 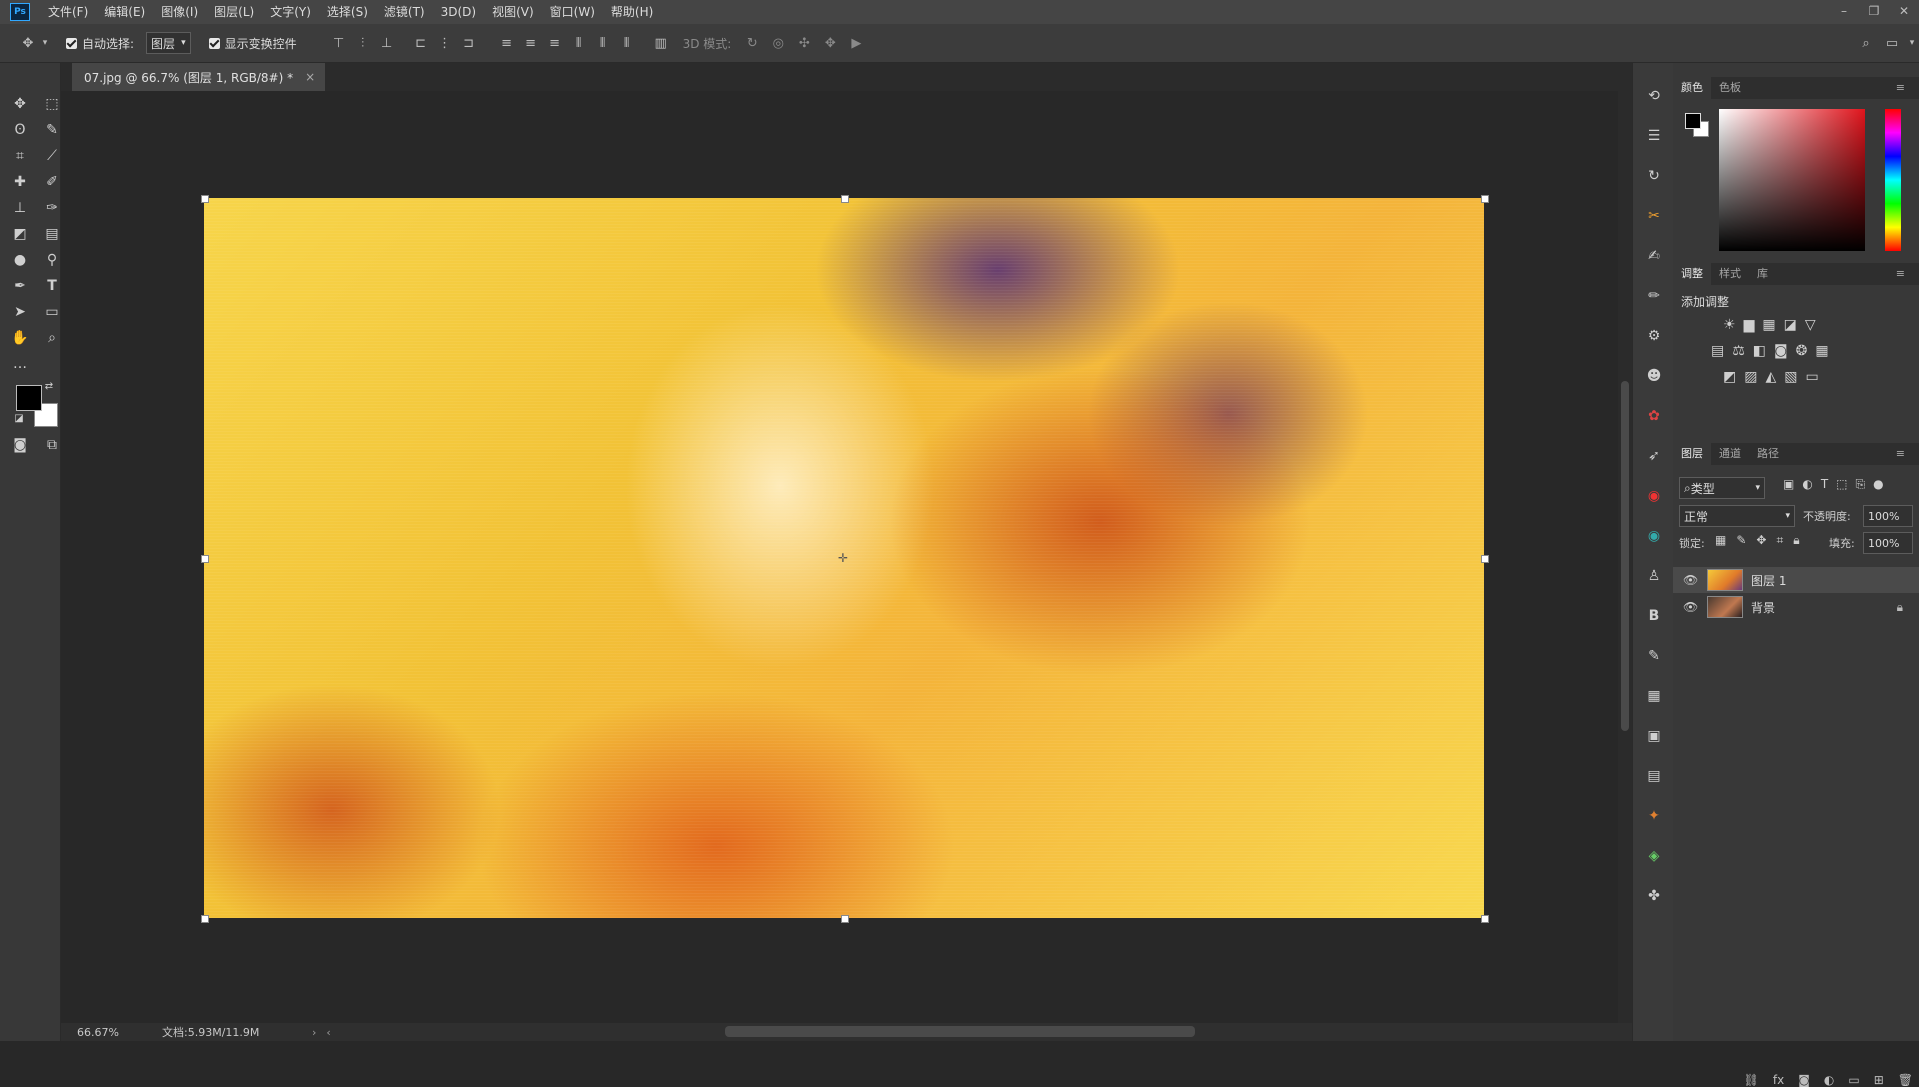 What do you see at coordinates (1761, 540) in the screenshot?
I see `lock-position-icon: ✥` at bounding box center [1761, 540].